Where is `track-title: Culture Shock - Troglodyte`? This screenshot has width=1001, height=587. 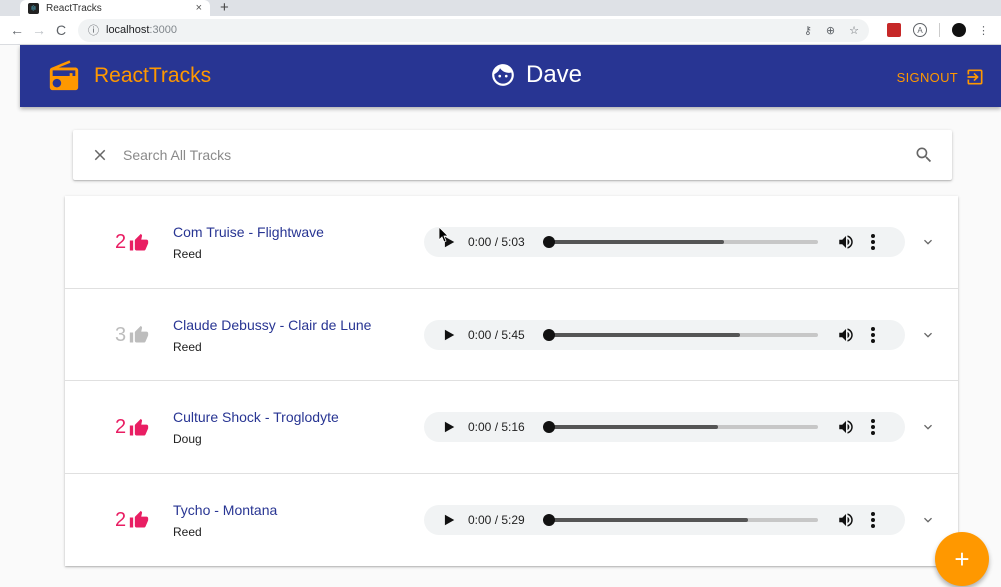 track-title: Culture Shock - Troglodyte is located at coordinates (256, 417).